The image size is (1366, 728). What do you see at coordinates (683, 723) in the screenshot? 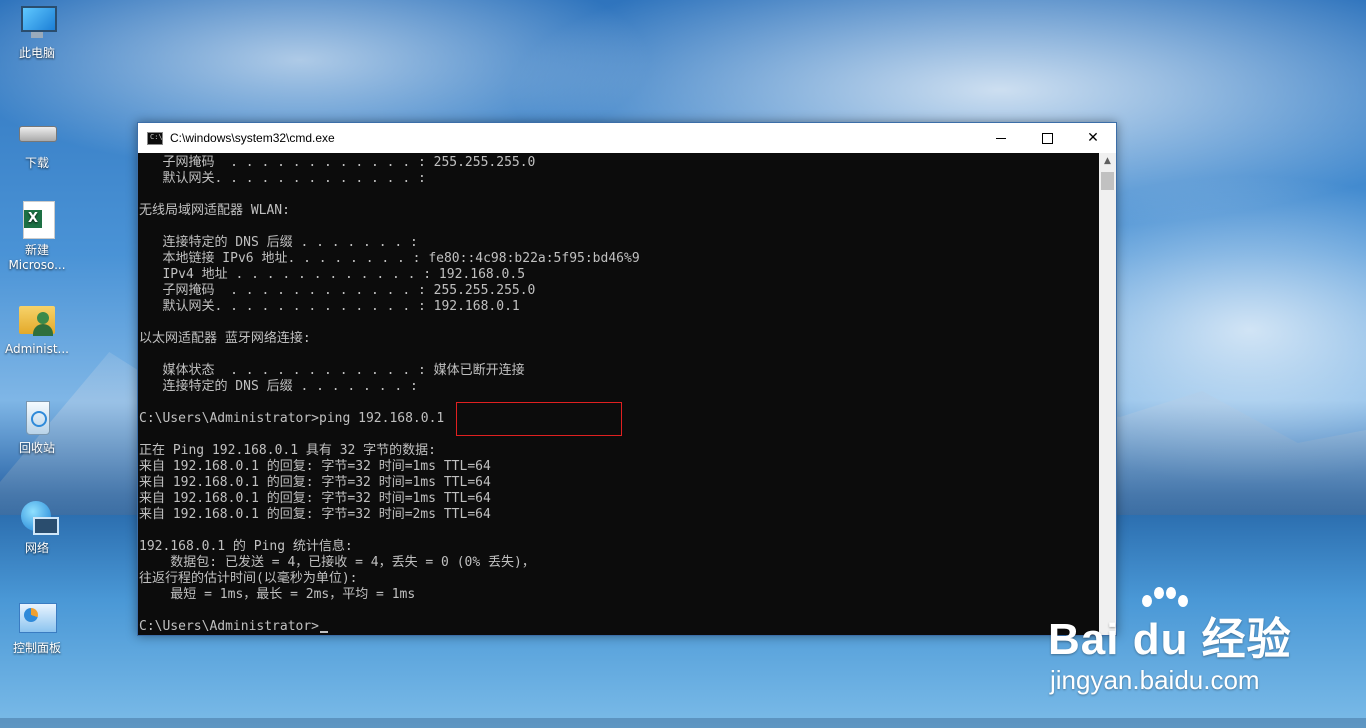
I see `taskbar-edge` at bounding box center [683, 723].